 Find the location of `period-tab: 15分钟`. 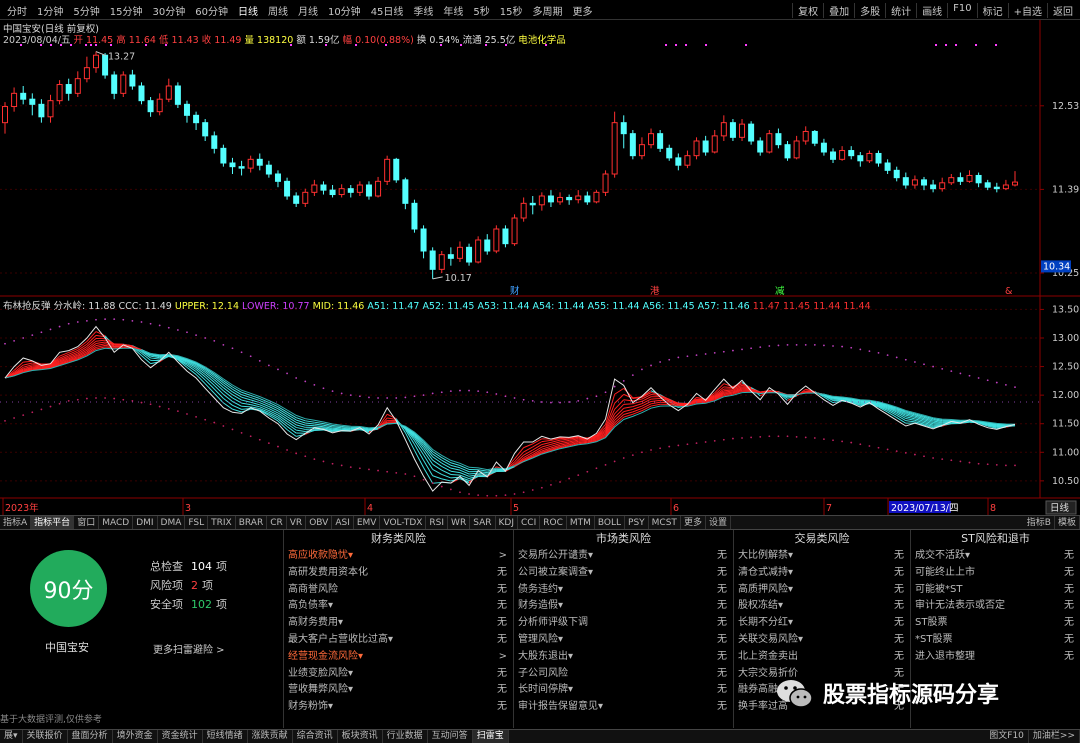

period-tab: 15分钟 is located at coordinates (126, 10).